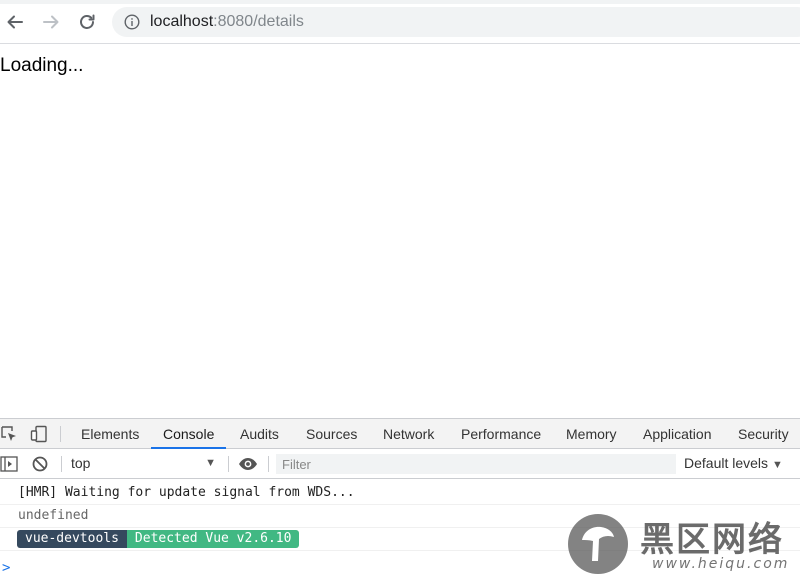 The width and height of the screenshot is (800, 579). Describe the element at coordinates (188, 434) in the screenshot. I see `tab-console: Console` at that location.